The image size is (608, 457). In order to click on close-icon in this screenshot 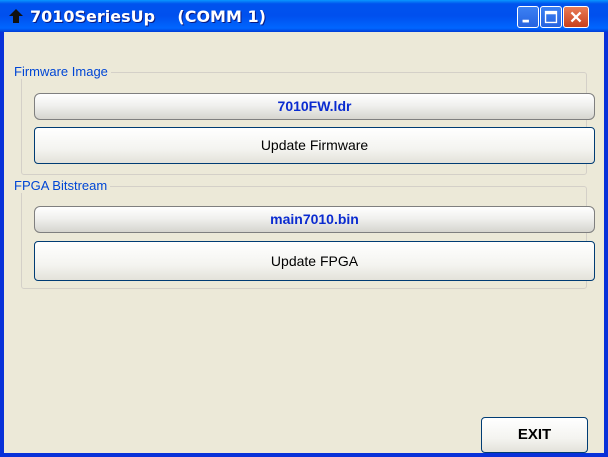, I will do `click(576, 17)`.